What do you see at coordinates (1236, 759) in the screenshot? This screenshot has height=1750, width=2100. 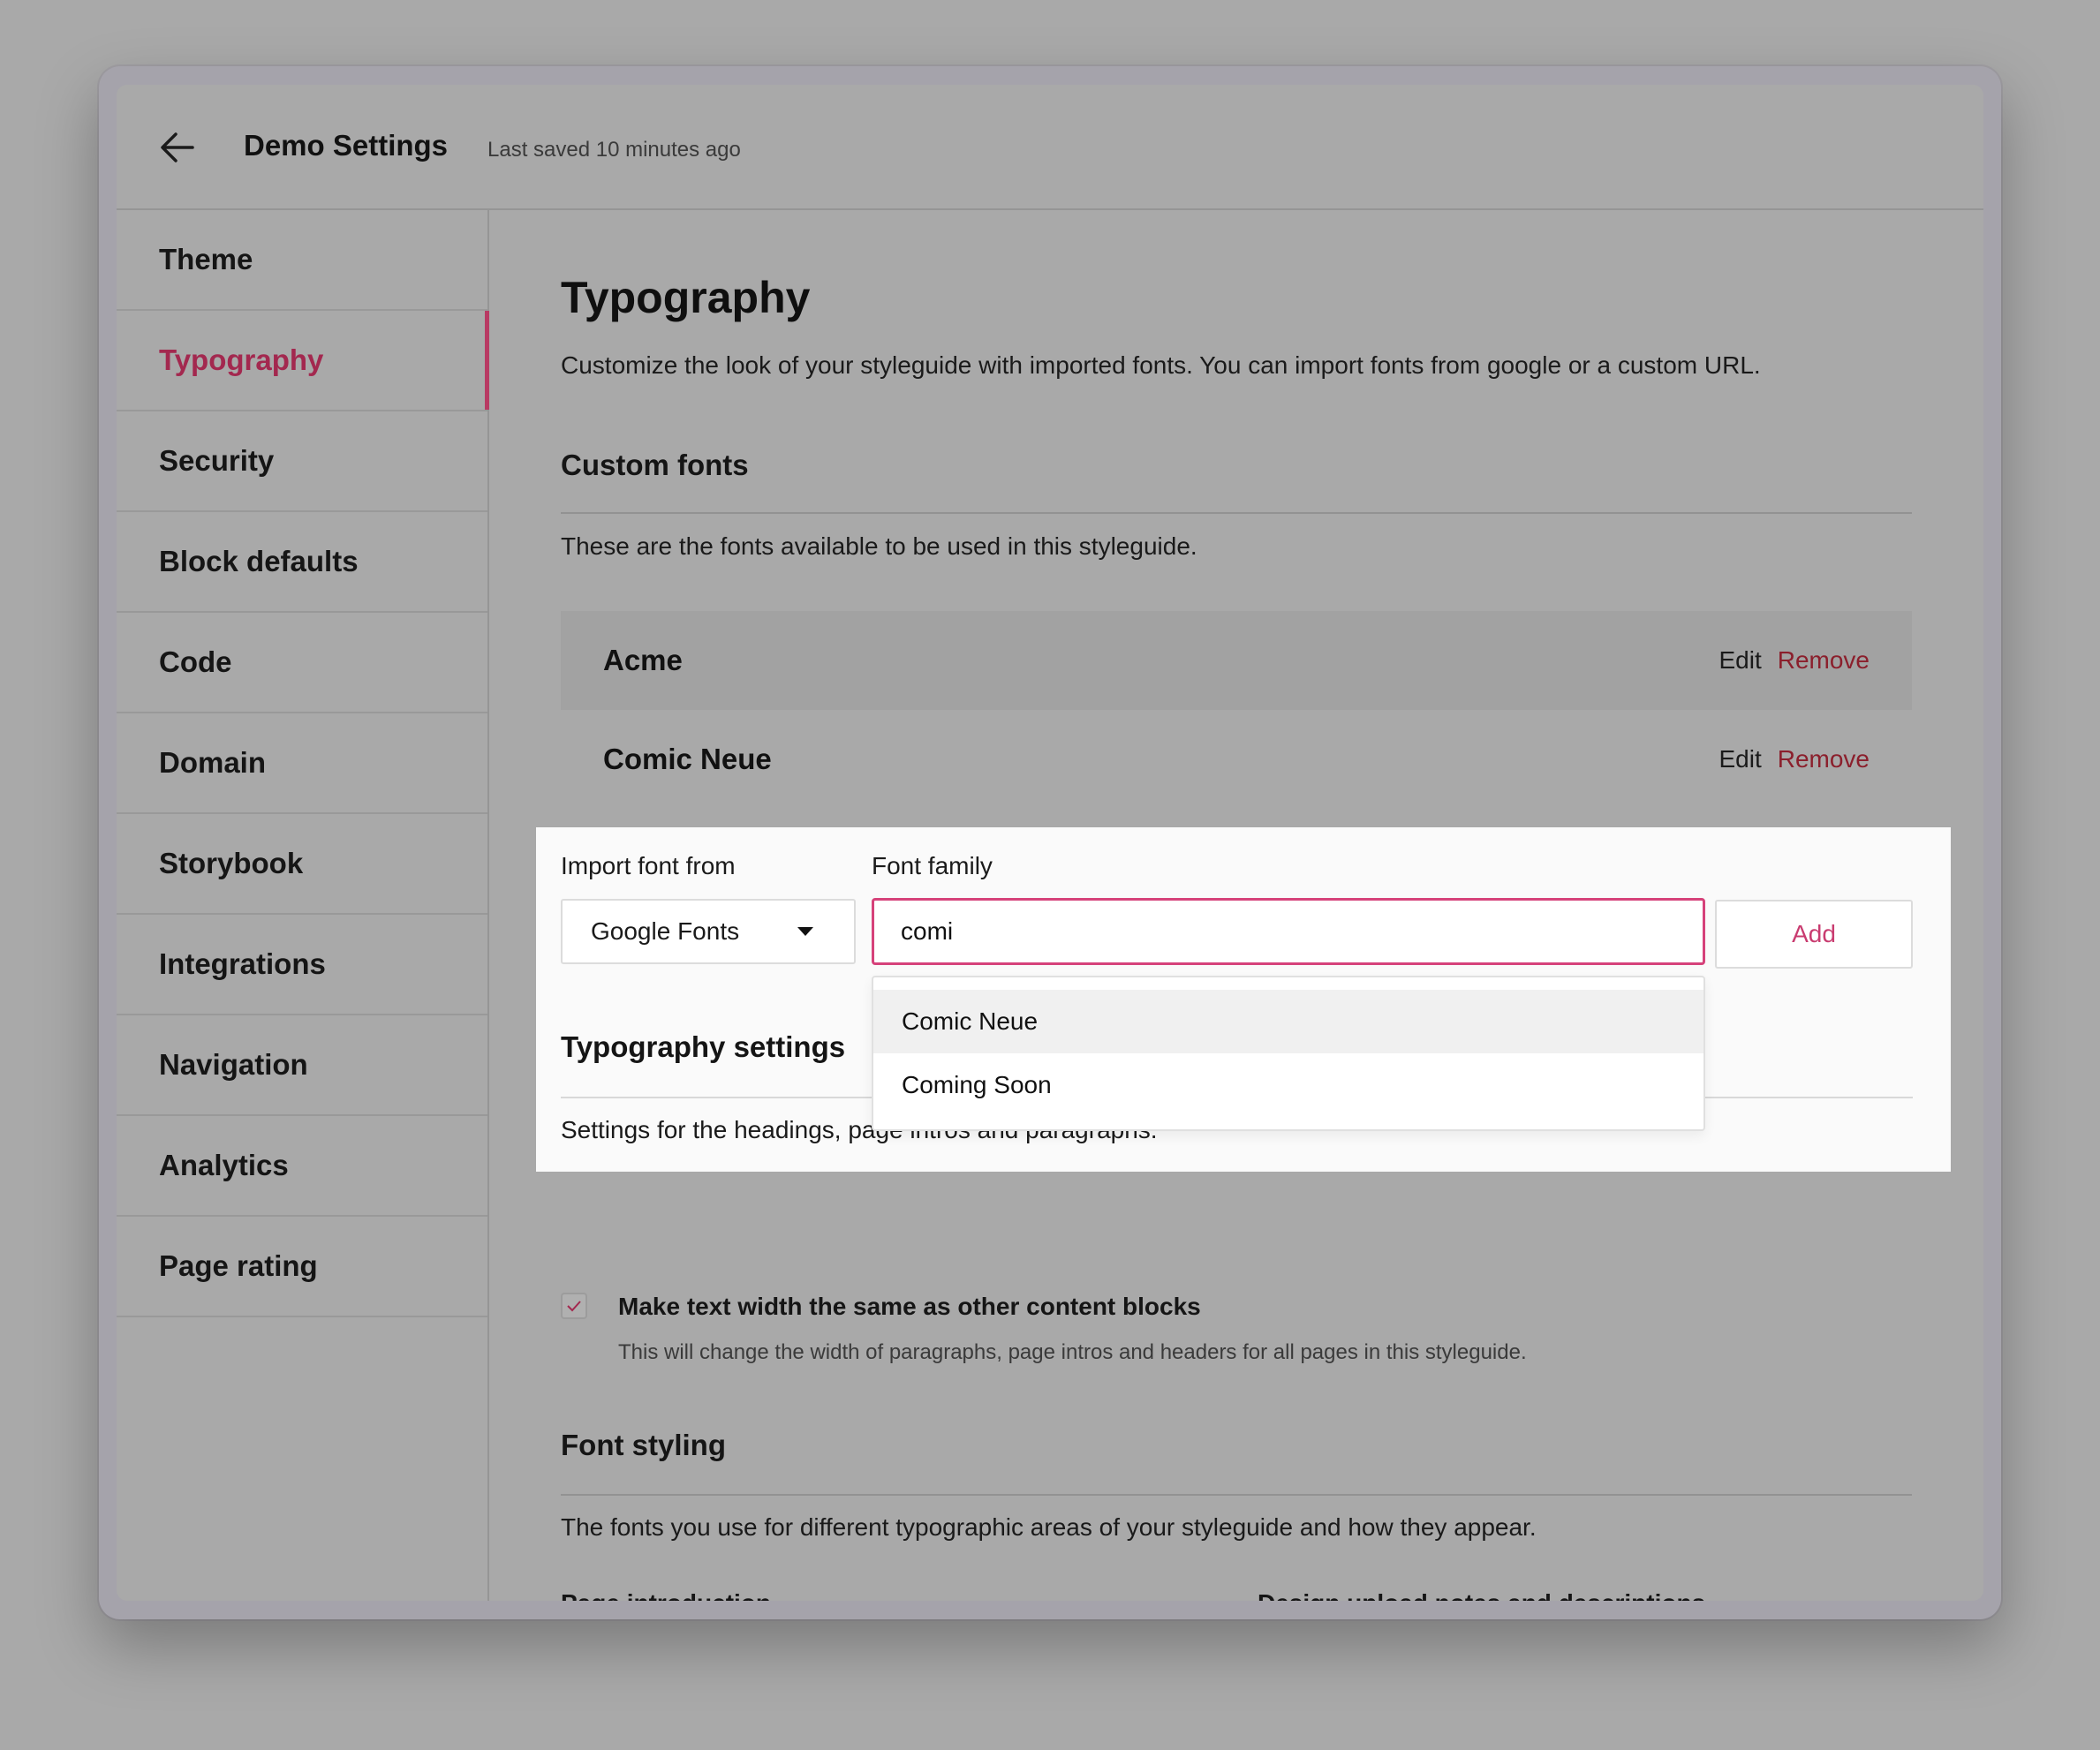 I see `font-row-comic-neue: Comic Neue Edit Remove` at bounding box center [1236, 759].